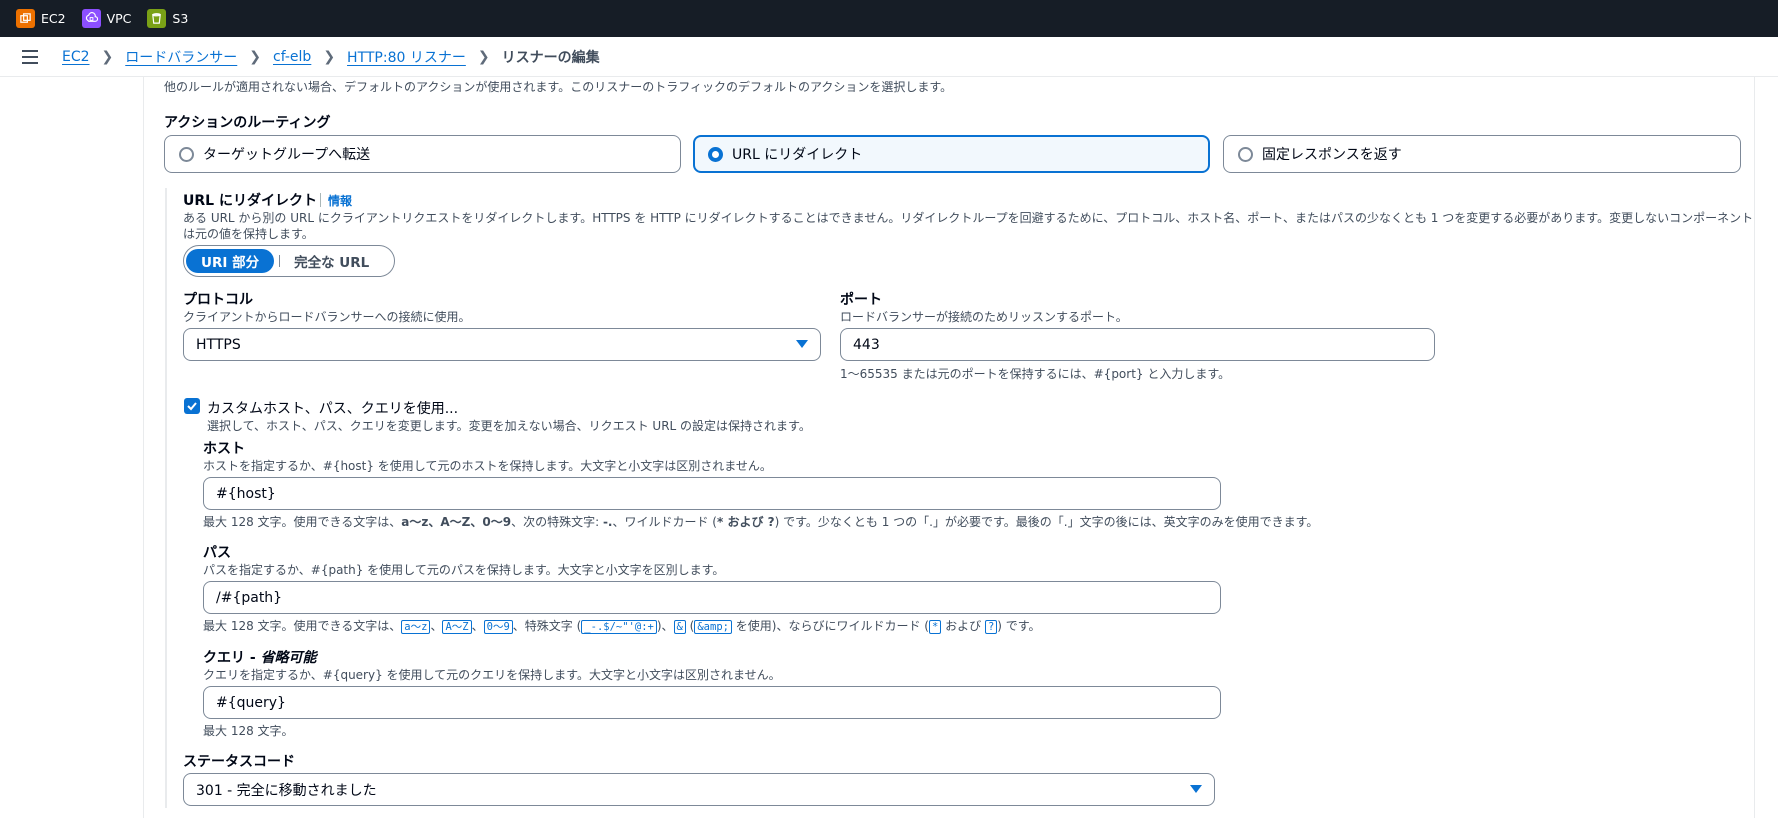 The image size is (1778, 818). Describe the element at coordinates (218, 300) in the screenshot. I see `protocol-label: プロトコル` at that location.